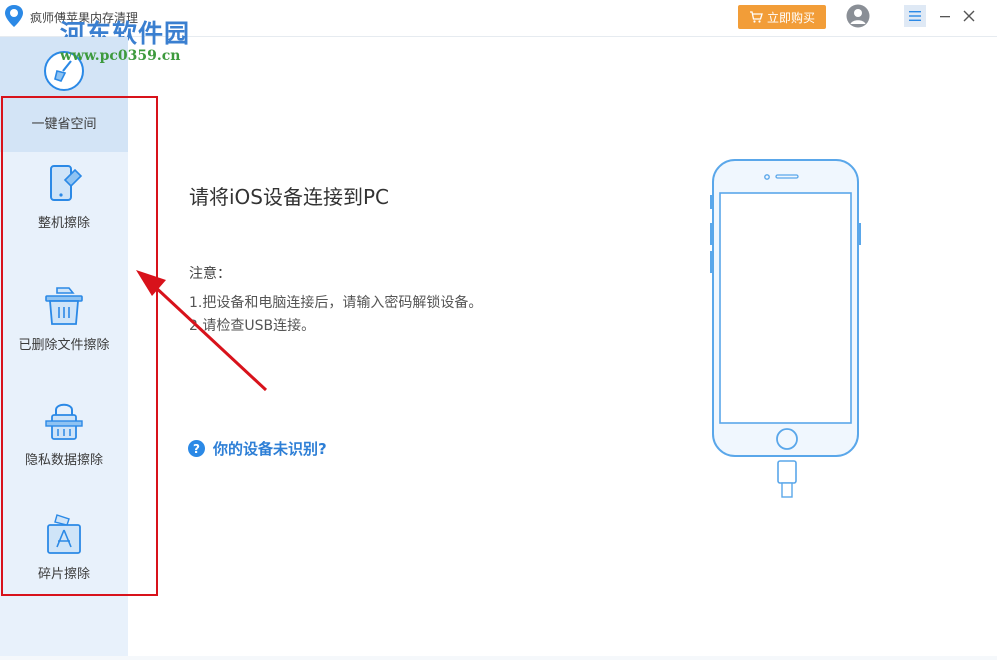 This screenshot has height=660, width=997. What do you see at coordinates (756, 17) in the screenshot?
I see `cart-icon` at bounding box center [756, 17].